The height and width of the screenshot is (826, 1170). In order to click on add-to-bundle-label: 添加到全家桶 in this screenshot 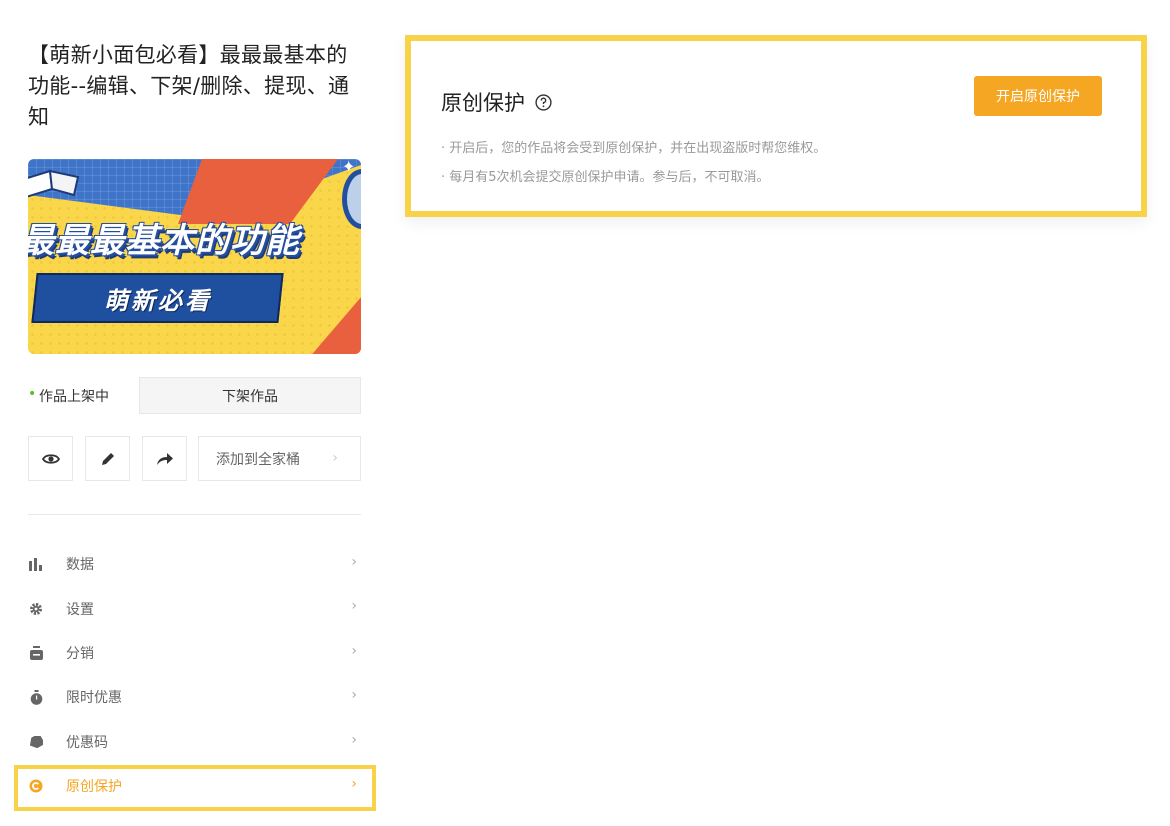, I will do `click(258, 459)`.